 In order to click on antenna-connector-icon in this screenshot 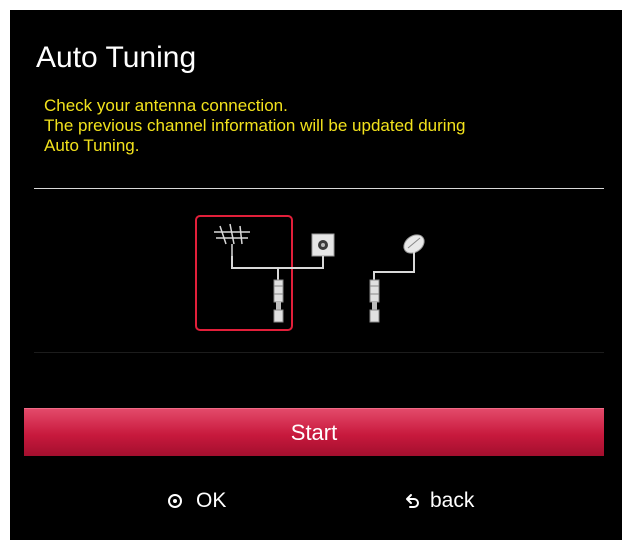, I will do `click(278, 301)`.